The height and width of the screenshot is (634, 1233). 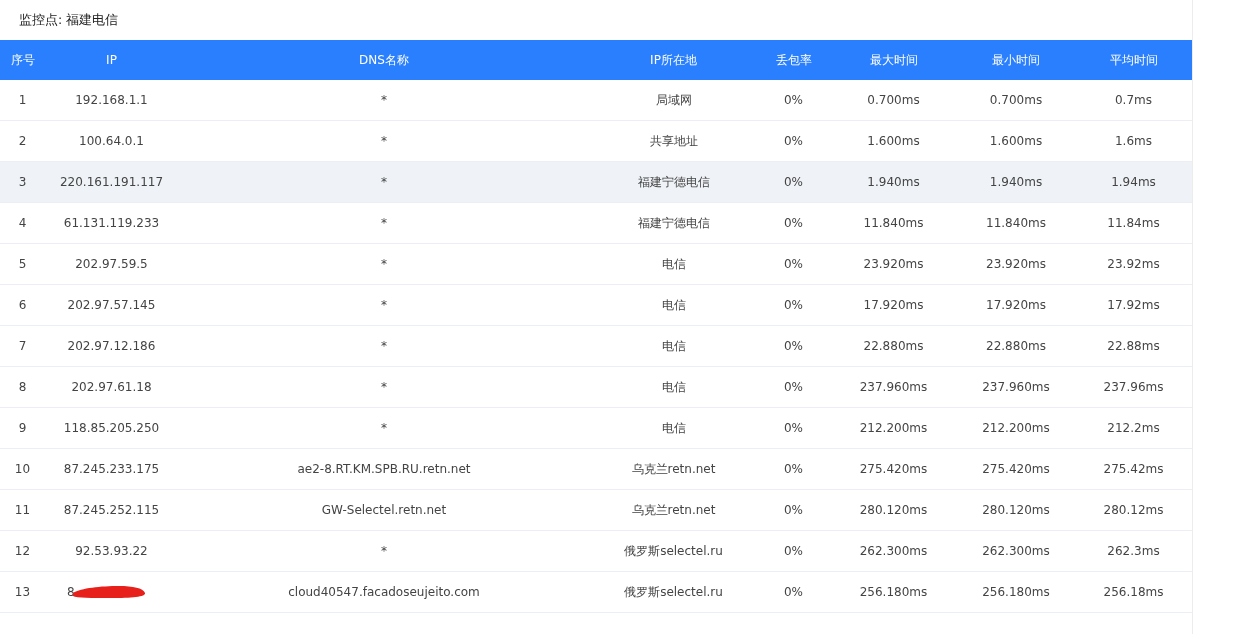 I want to click on table-cell-text: 17.92ms, so click(x=1133, y=305).